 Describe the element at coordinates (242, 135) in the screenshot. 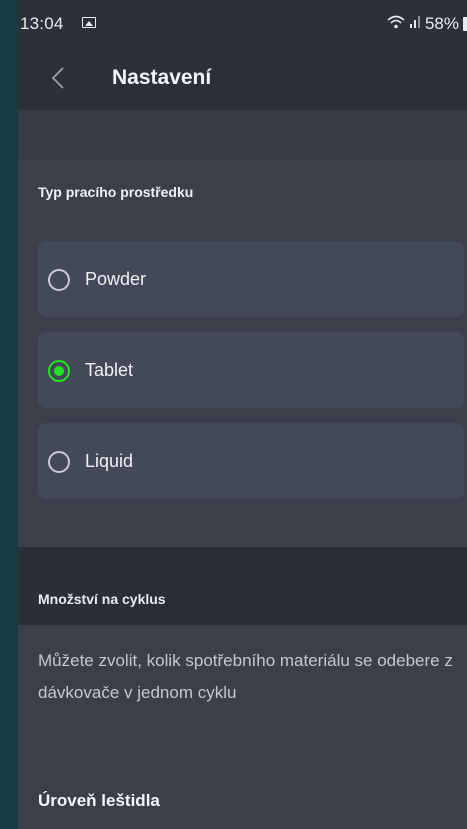

I see `header-spacer` at that location.